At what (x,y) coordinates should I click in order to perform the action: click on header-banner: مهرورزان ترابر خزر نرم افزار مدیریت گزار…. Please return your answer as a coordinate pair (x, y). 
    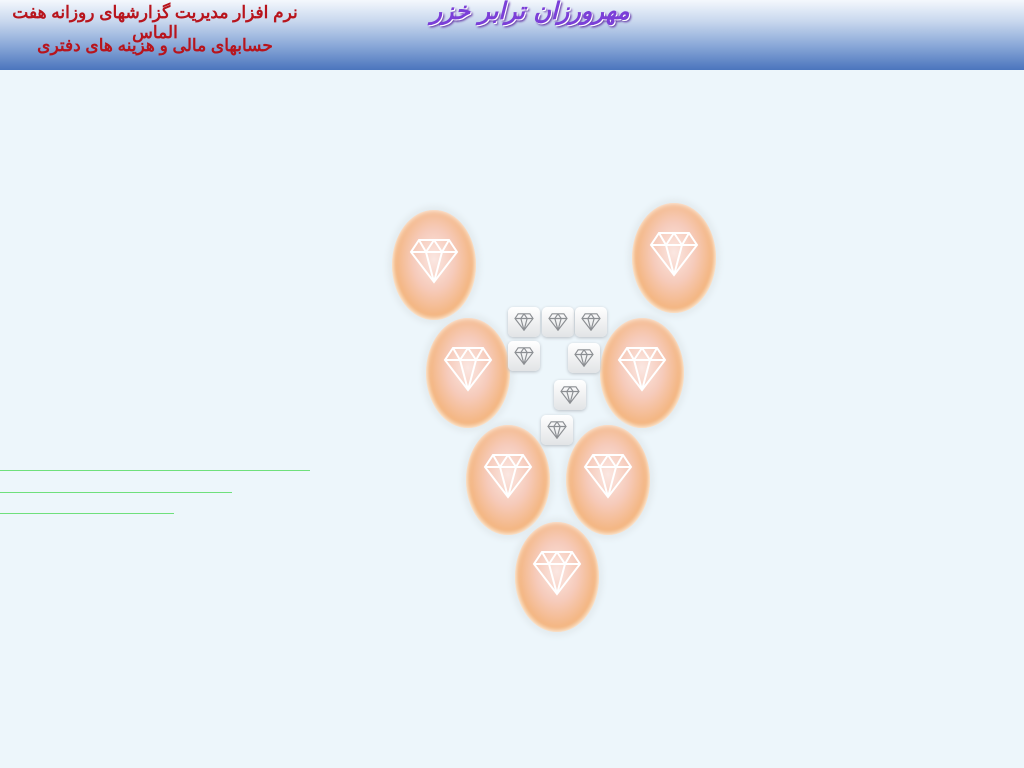
    Looking at the image, I should click on (512, 35).